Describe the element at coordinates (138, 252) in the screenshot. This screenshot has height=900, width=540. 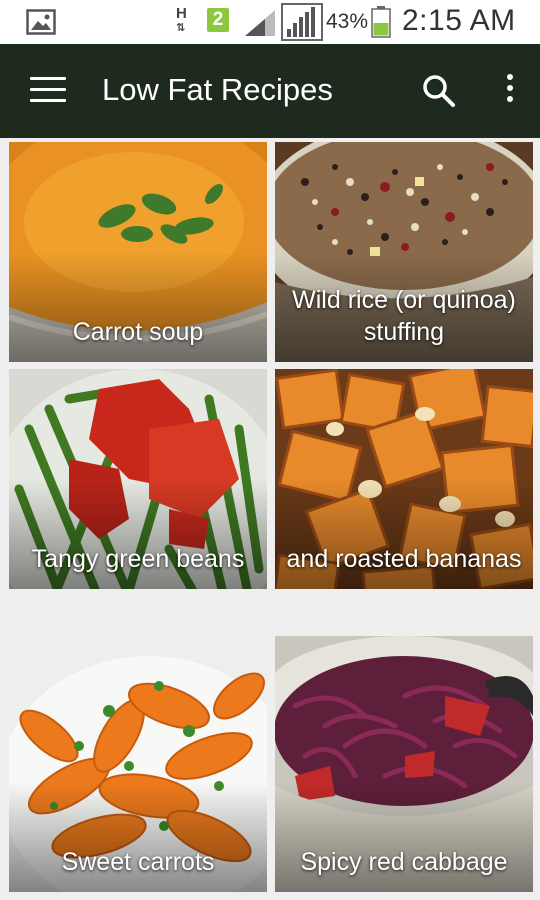
I see `recipe-card-carrot-soup: Carrot soup` at that location.